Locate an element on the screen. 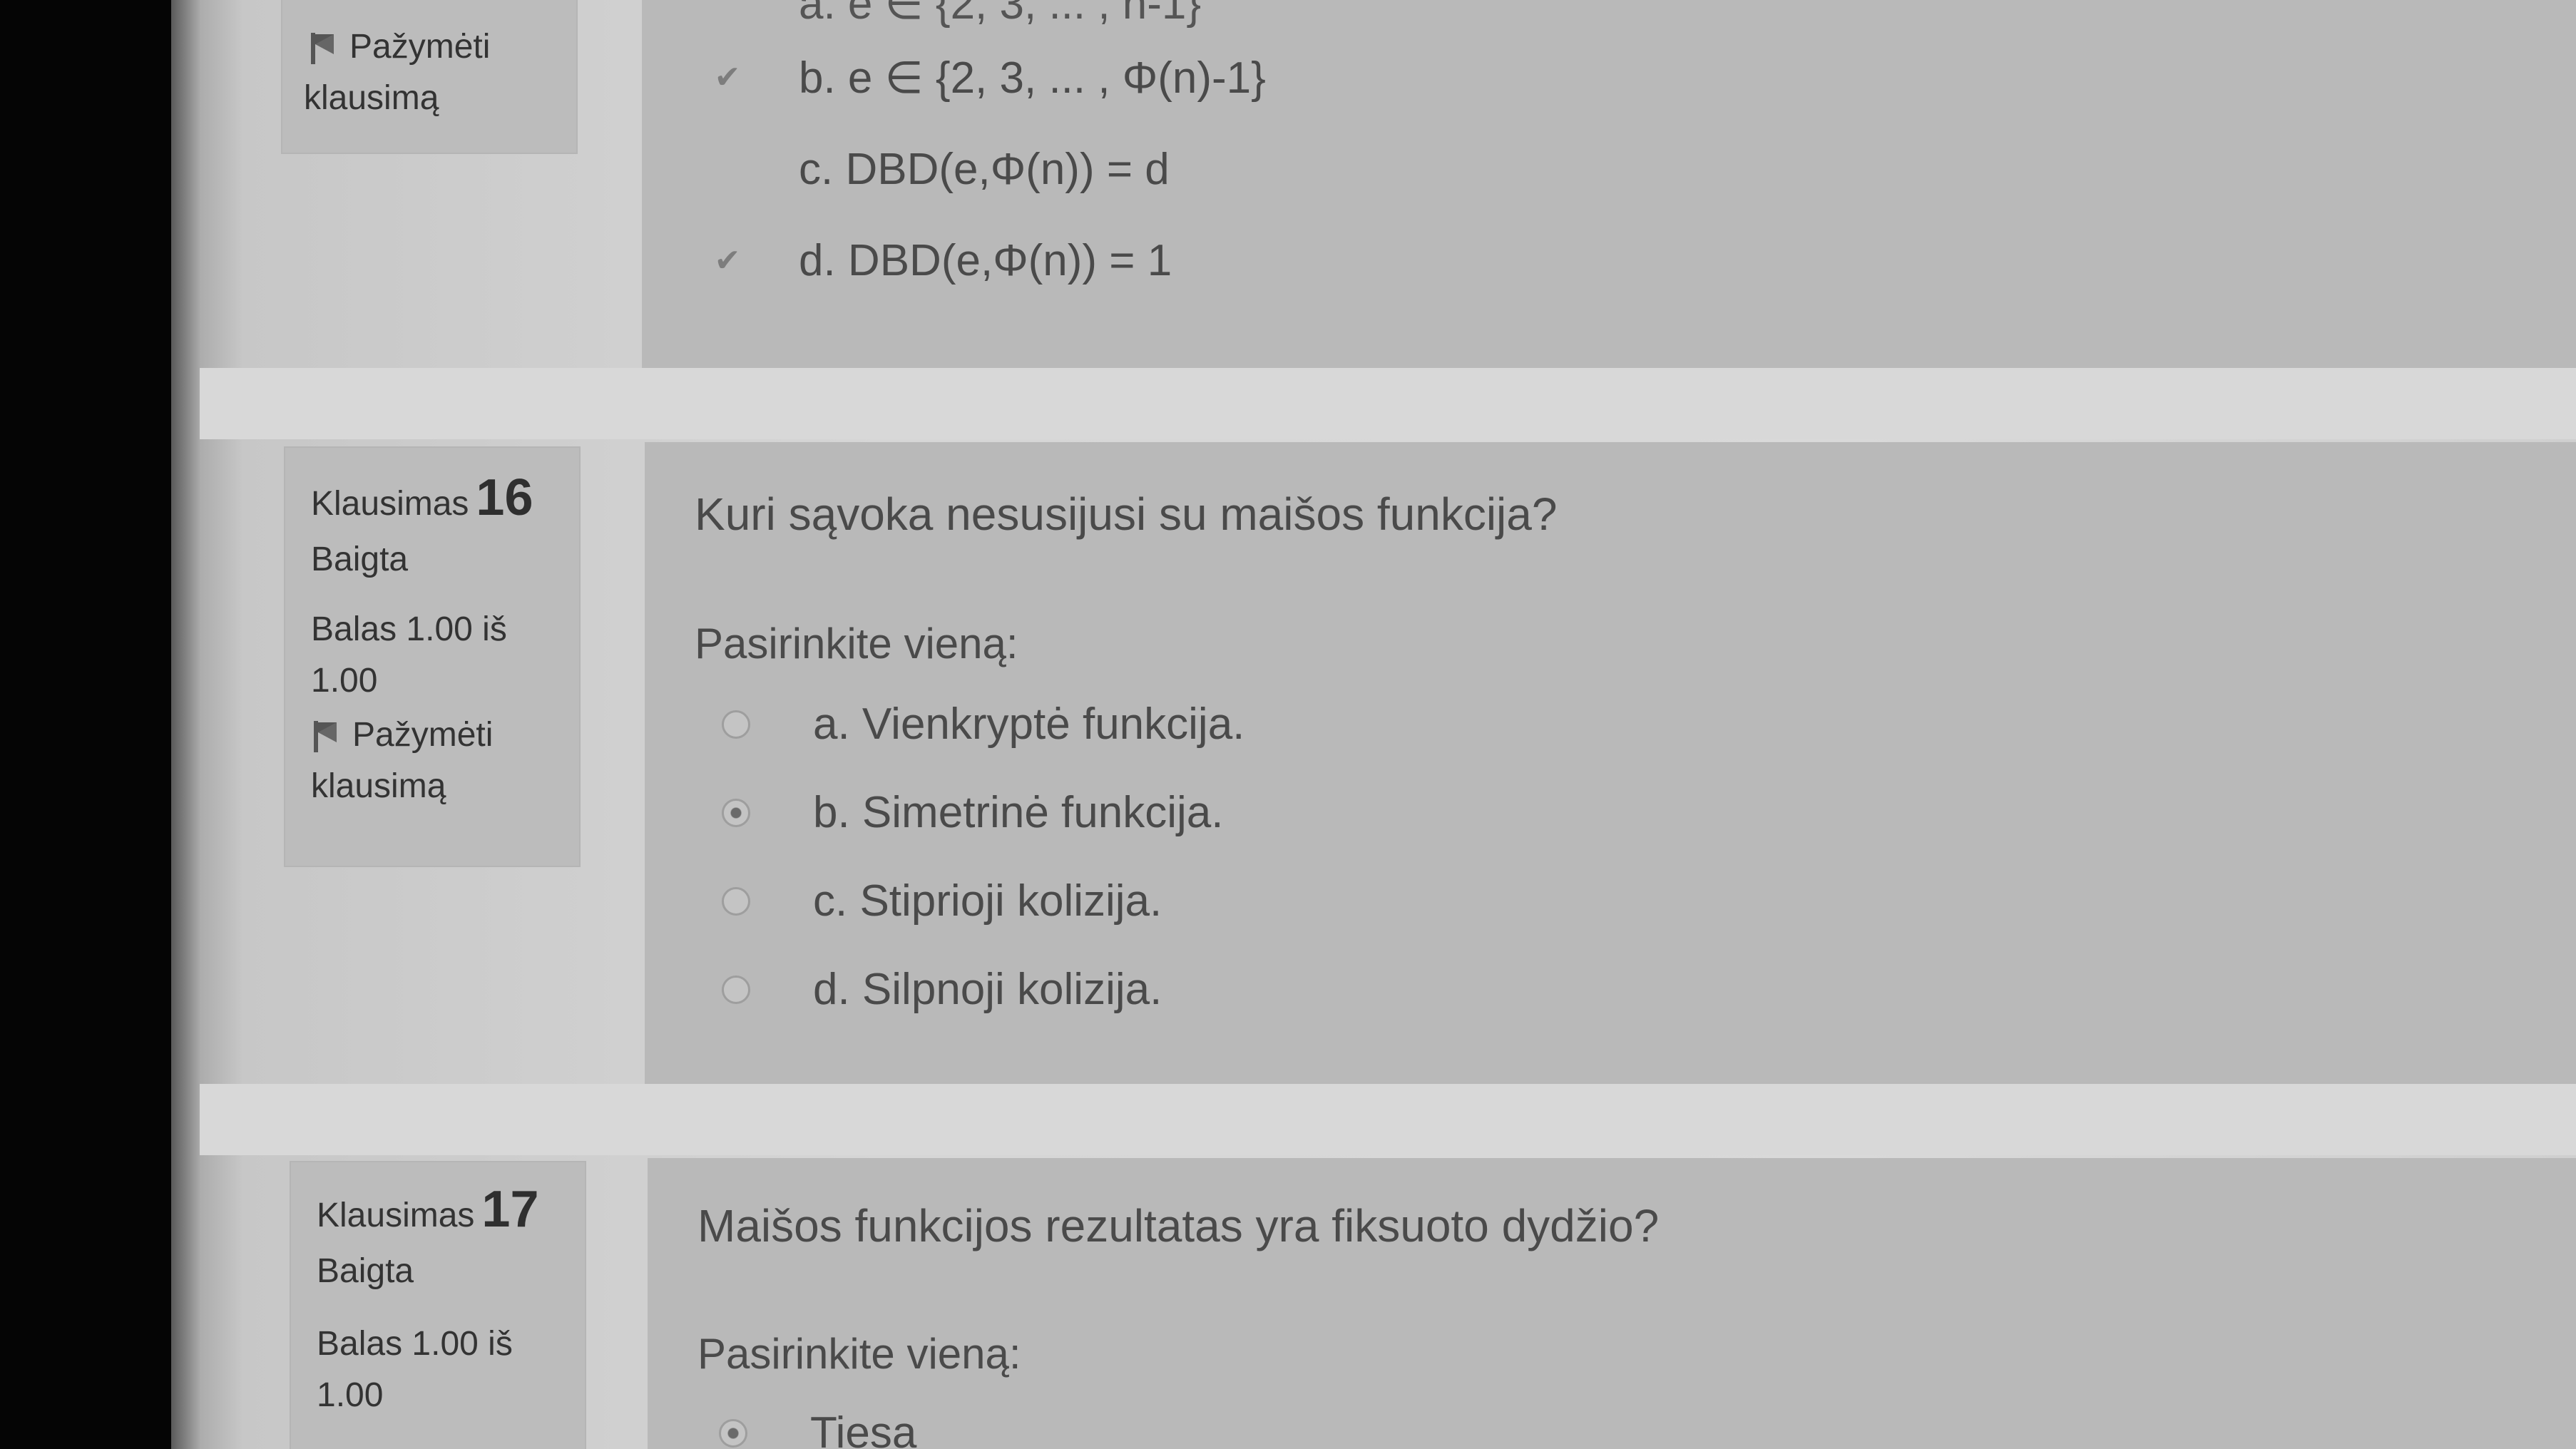 The height and width of the screenshot is (1449, 2576). question-number: 17 is located at coordinates (510, 1209).